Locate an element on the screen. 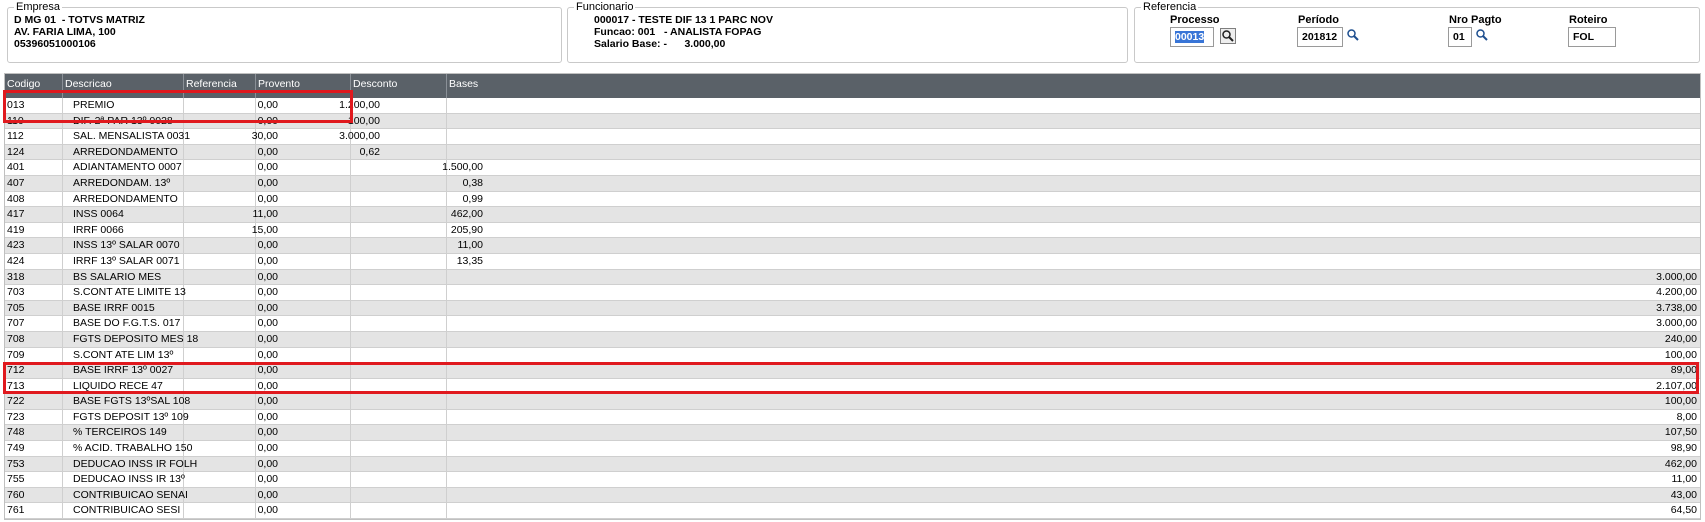 This screenshot has height=522, width=1705. cell-descricao: BASE FGTS 13ºSAL 108 is located at coordinates (132, 401).